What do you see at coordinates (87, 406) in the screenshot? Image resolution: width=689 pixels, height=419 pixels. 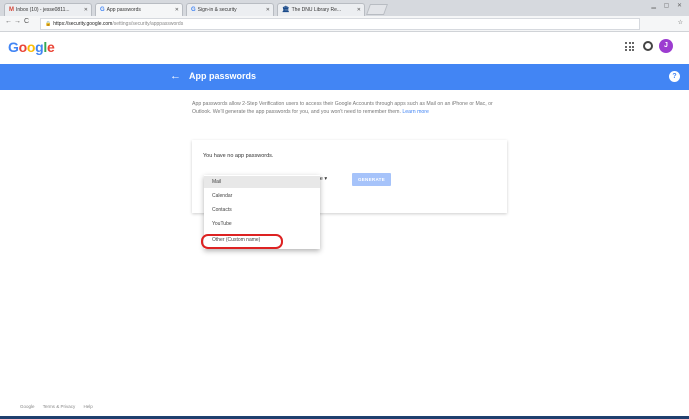 I see `footer-link-help: Help` at bounding box center [87, 406].